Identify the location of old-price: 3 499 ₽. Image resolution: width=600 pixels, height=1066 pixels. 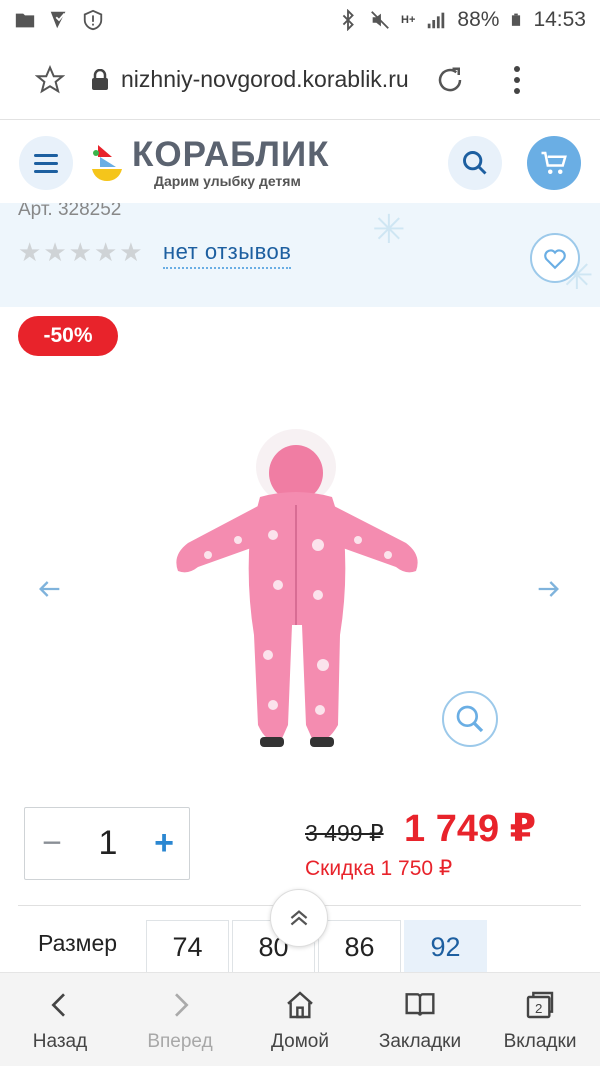
(344, 833).